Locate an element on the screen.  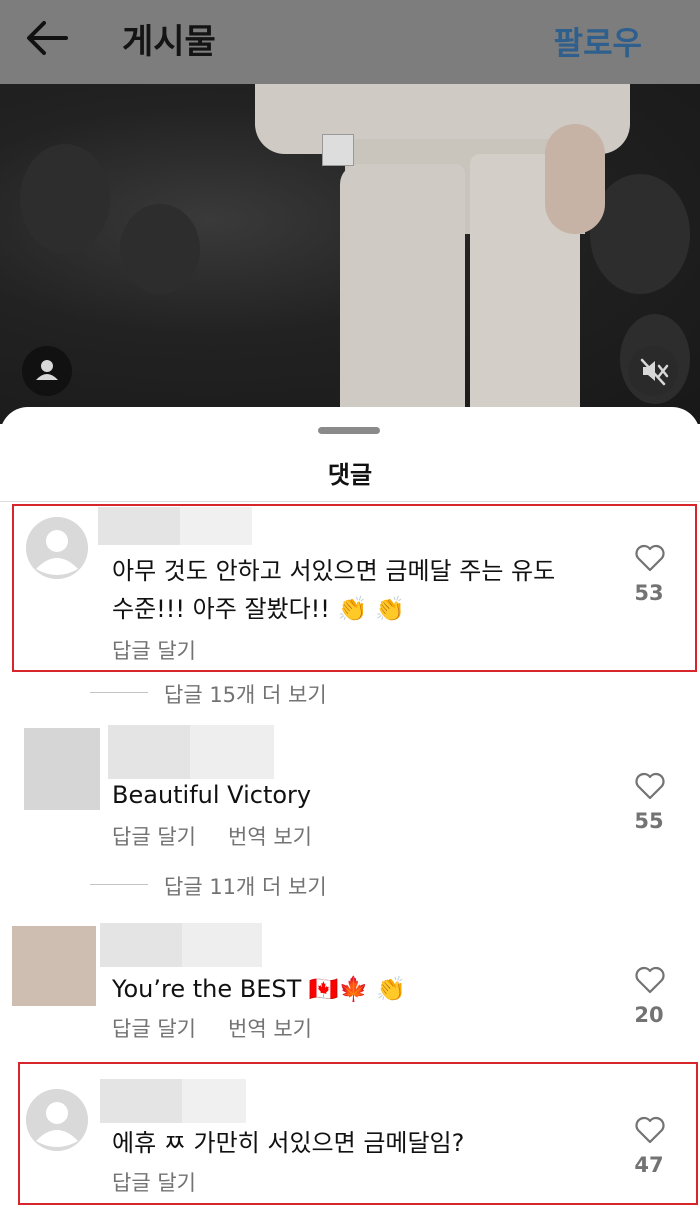
judo-gi-left-leg is located at coordinates (402, 294).